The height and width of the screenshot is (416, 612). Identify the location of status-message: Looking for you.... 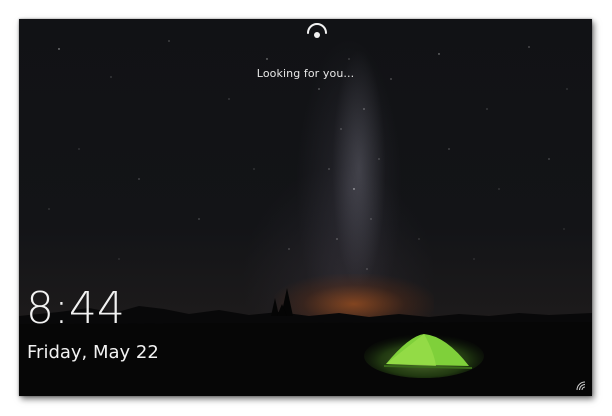
(305, 73).